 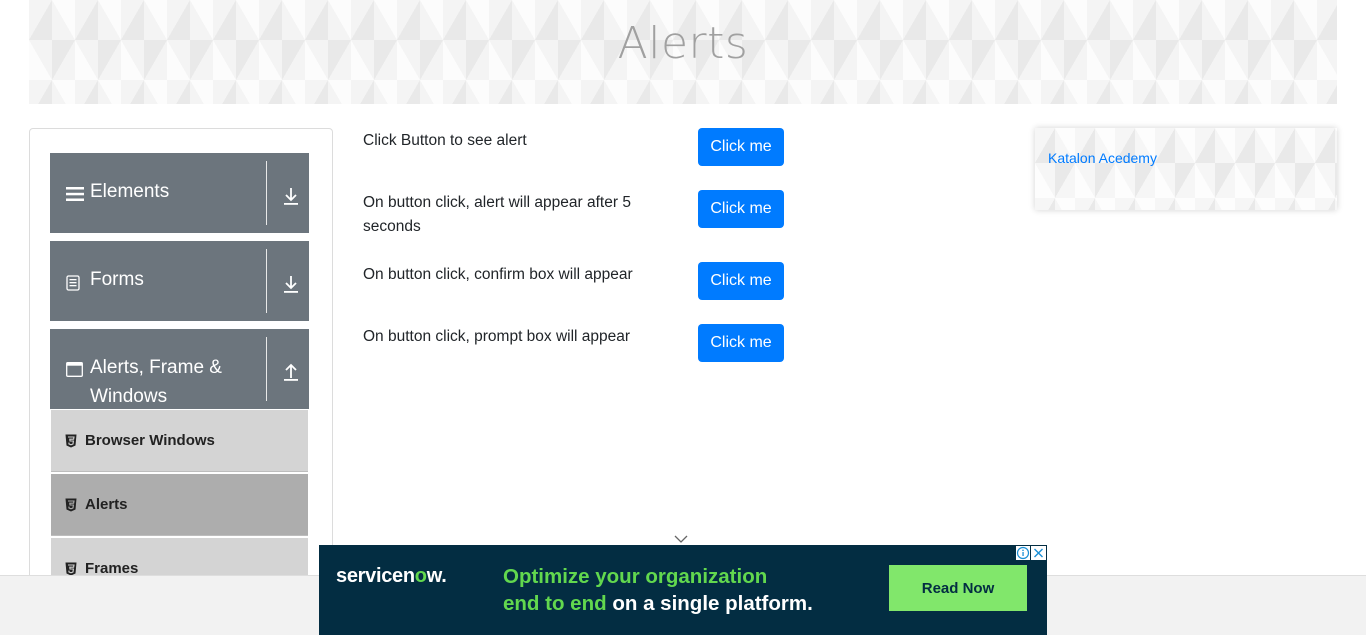 I want to click on ad-close-icon, so click(x=1038, y=553).